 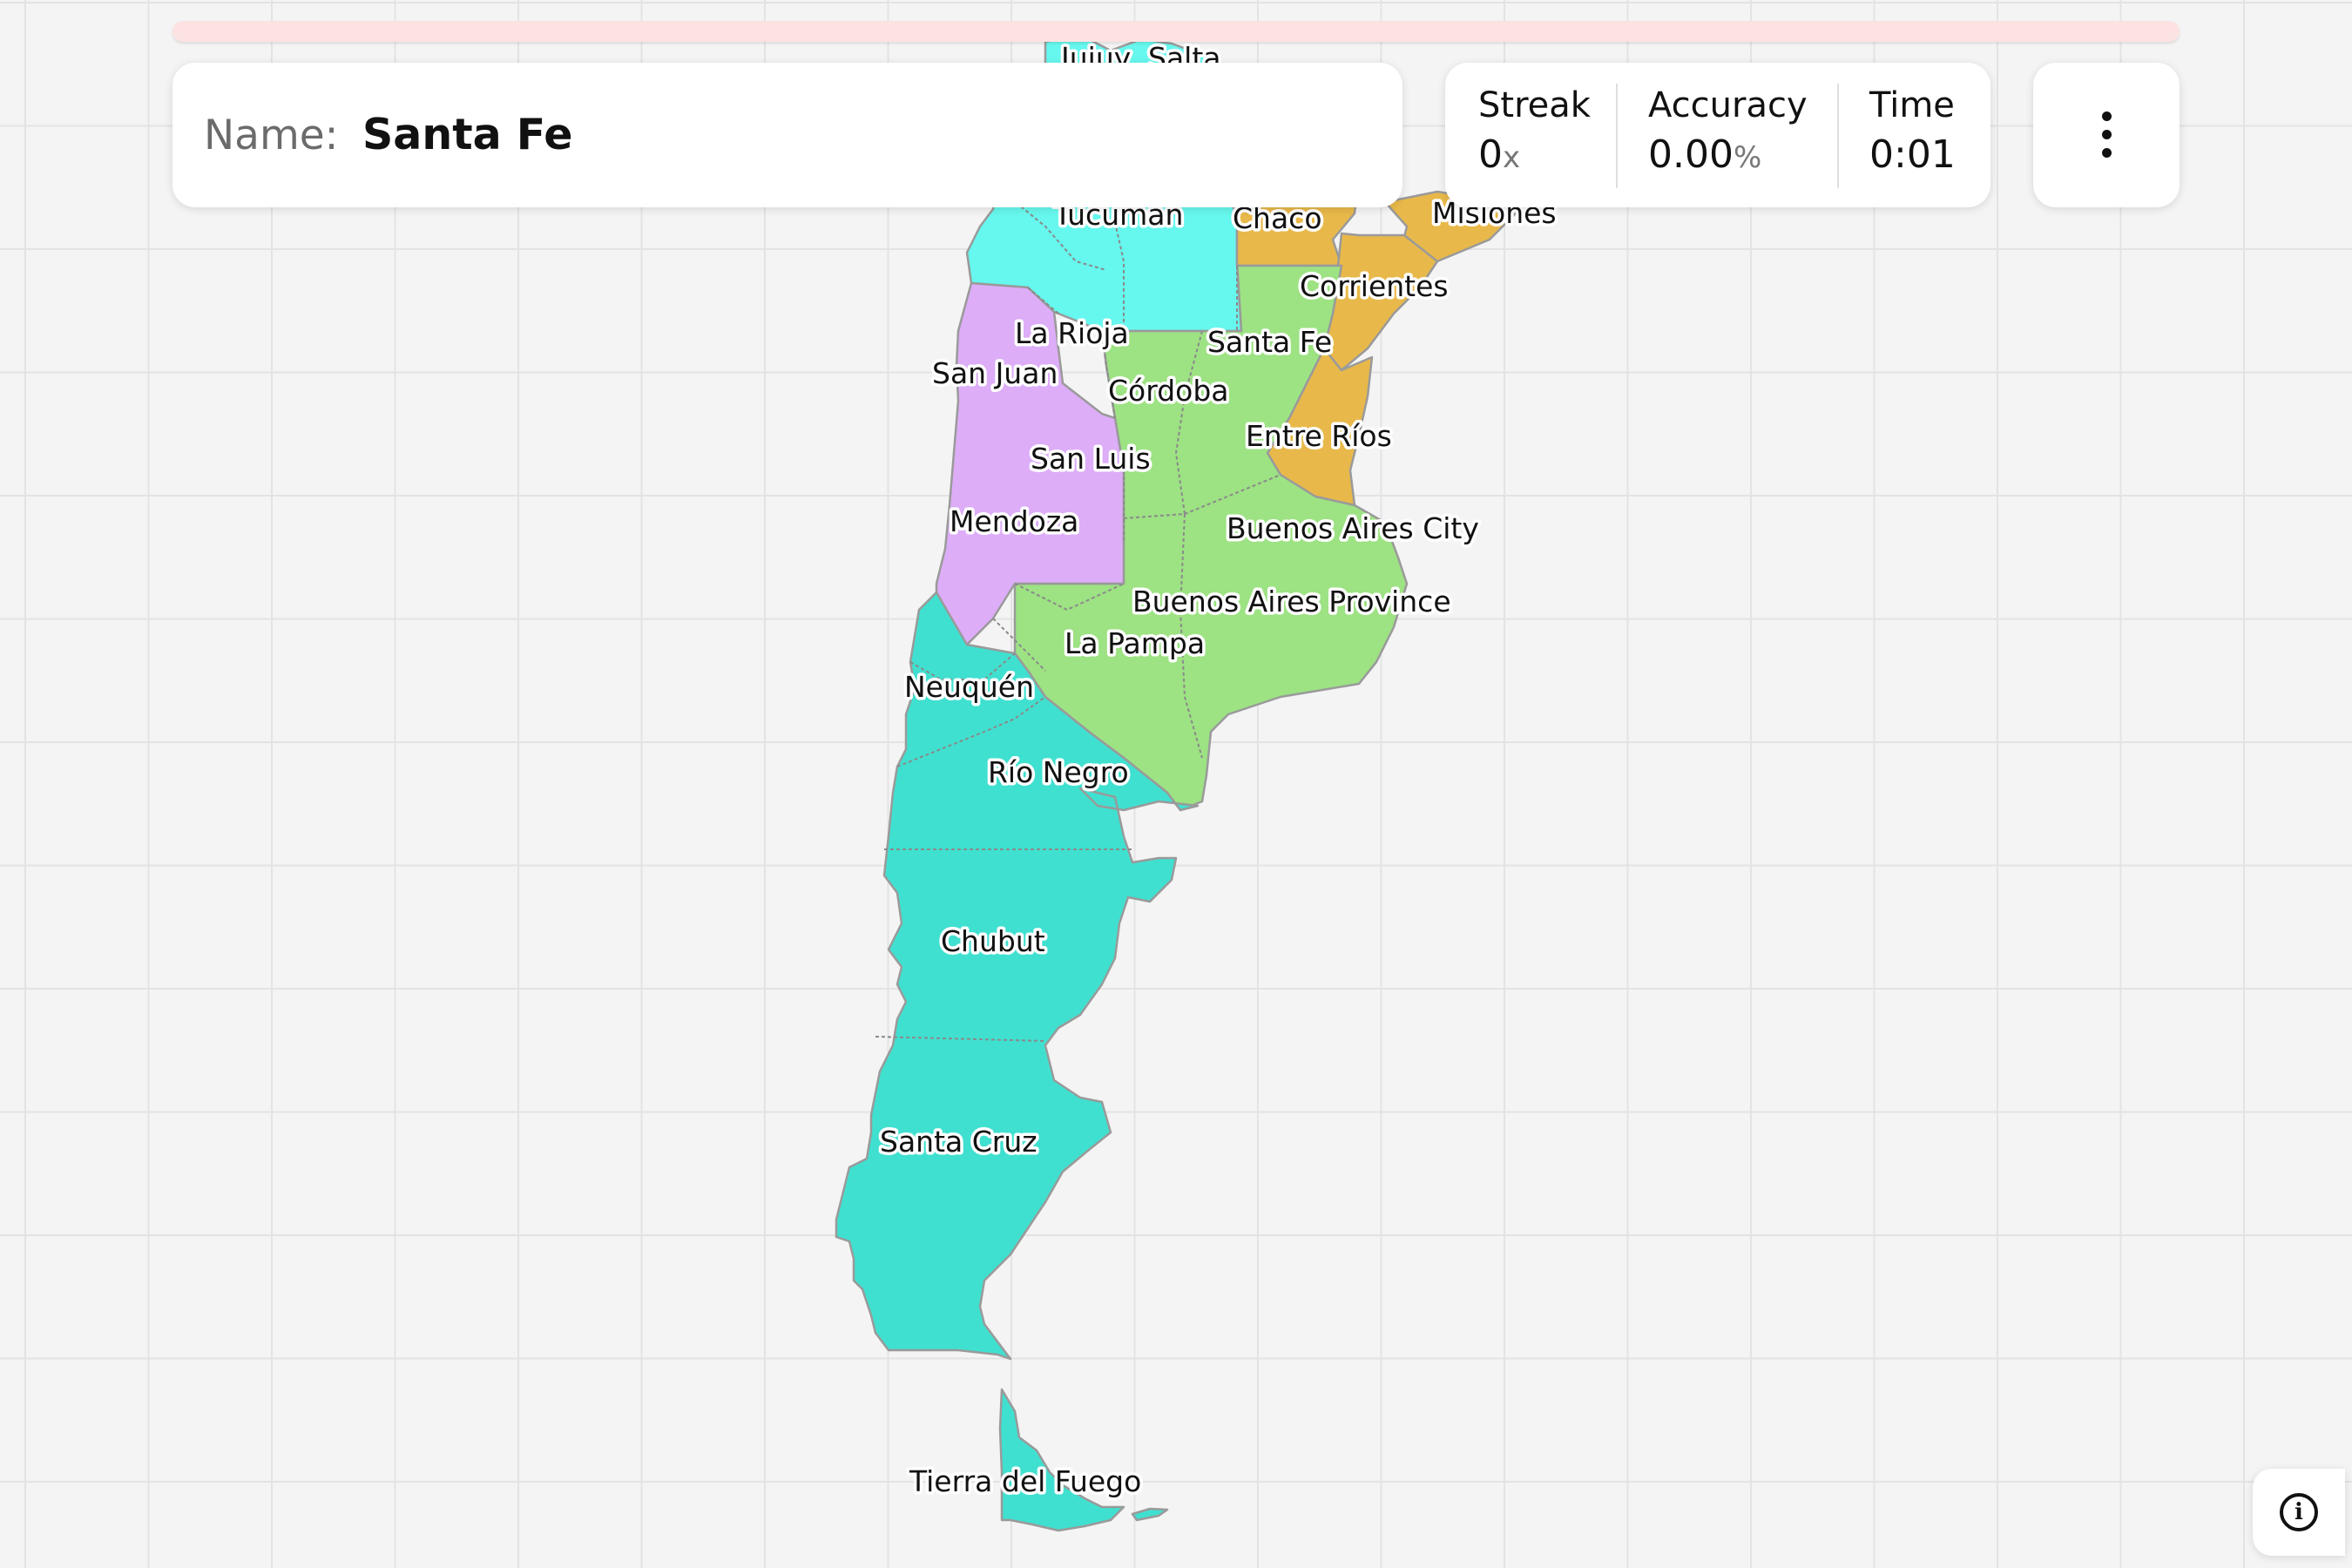 What do you see at coordinates (958, 1142) in the screenshot?
I see `label-santa-cruz: Santa Cruz` at bounding box center [958, 1142].